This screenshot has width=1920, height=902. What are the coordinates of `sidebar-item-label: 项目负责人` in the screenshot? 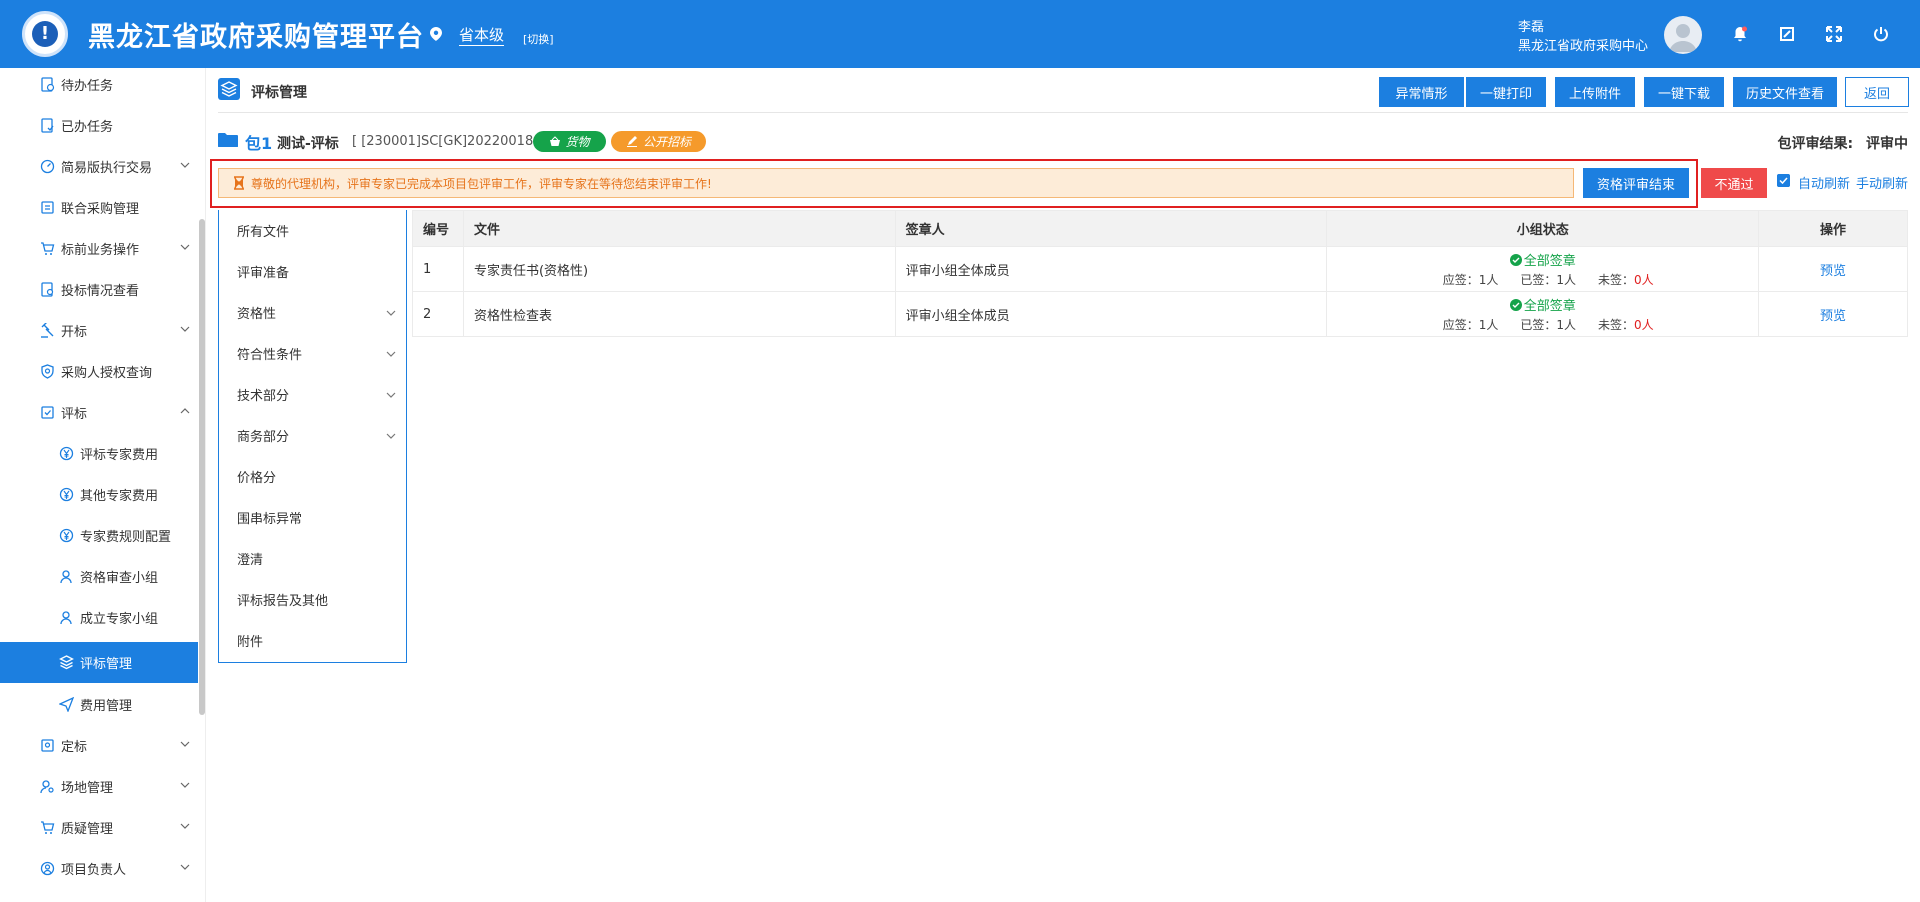 It's located at (94, 870).